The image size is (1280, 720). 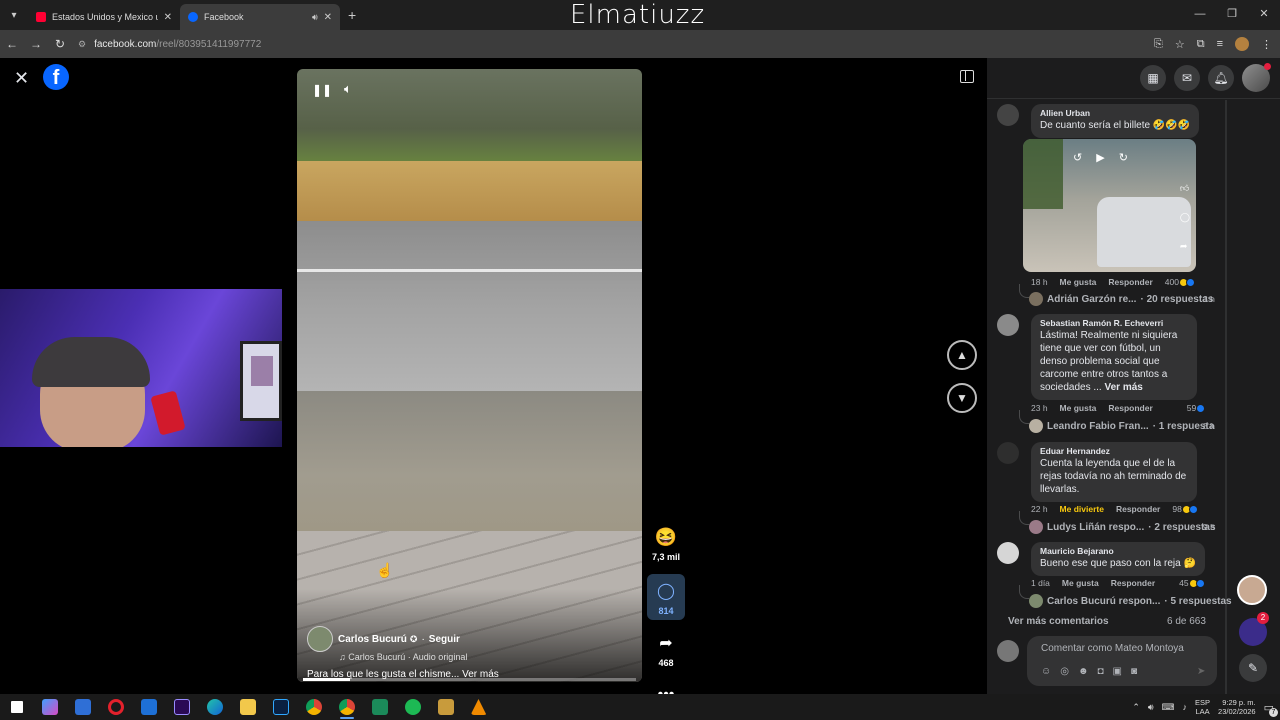 I want to click on gif-icon: ▣, so click(x=1117, y=671).